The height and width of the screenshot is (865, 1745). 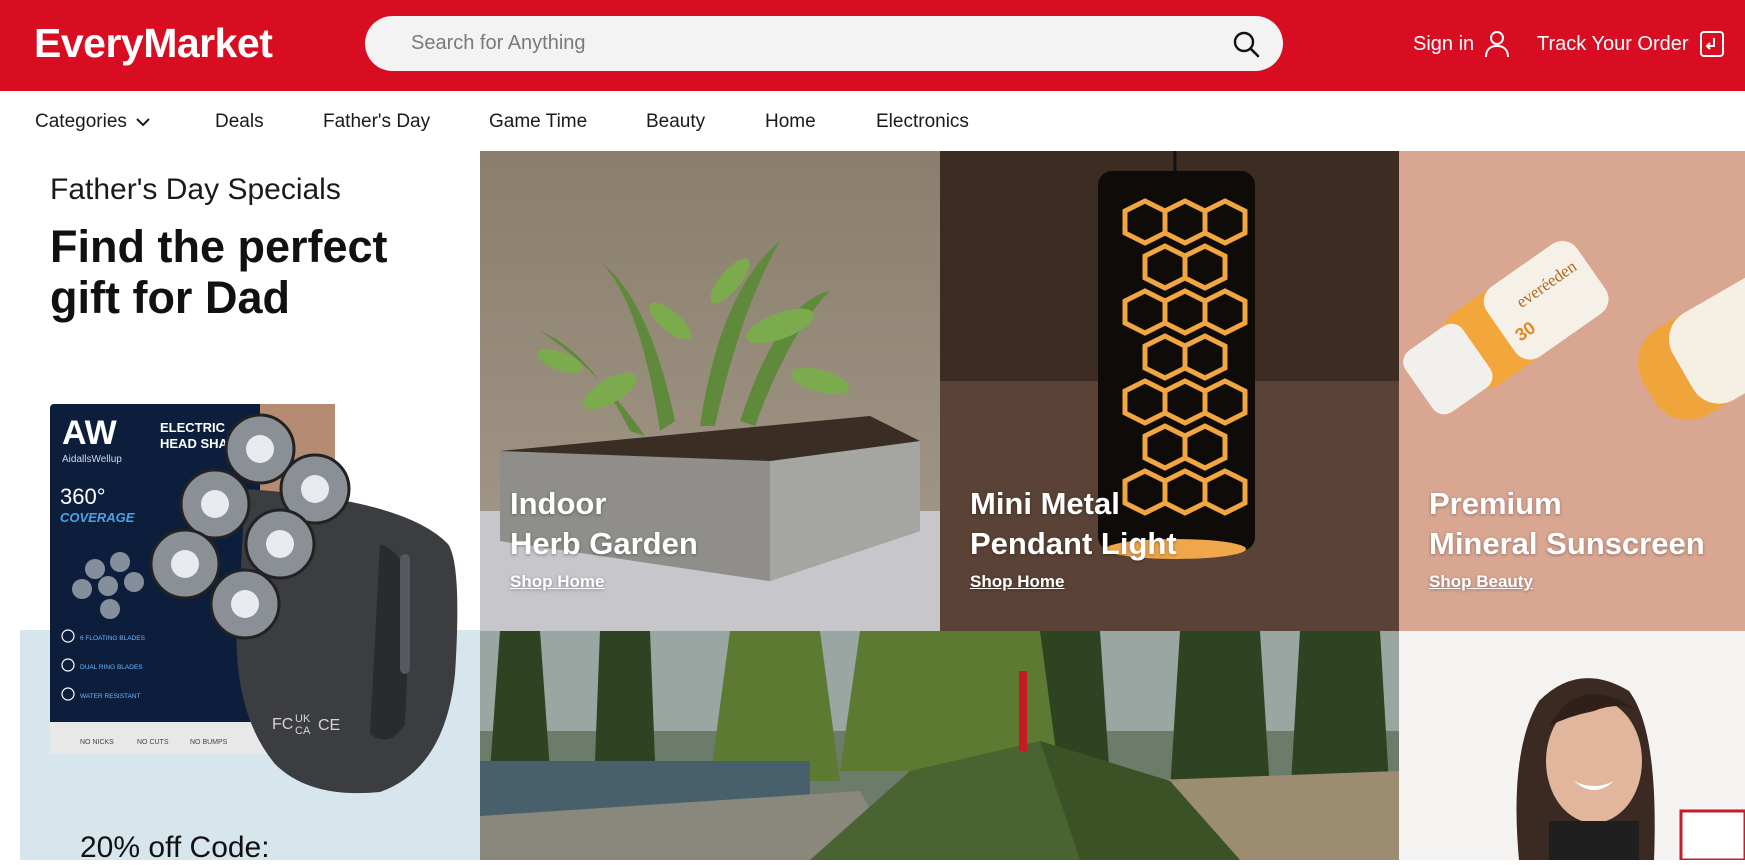 I want to click on box-feature-2: DUAL RING BLADES, so click(x=111, y=667).